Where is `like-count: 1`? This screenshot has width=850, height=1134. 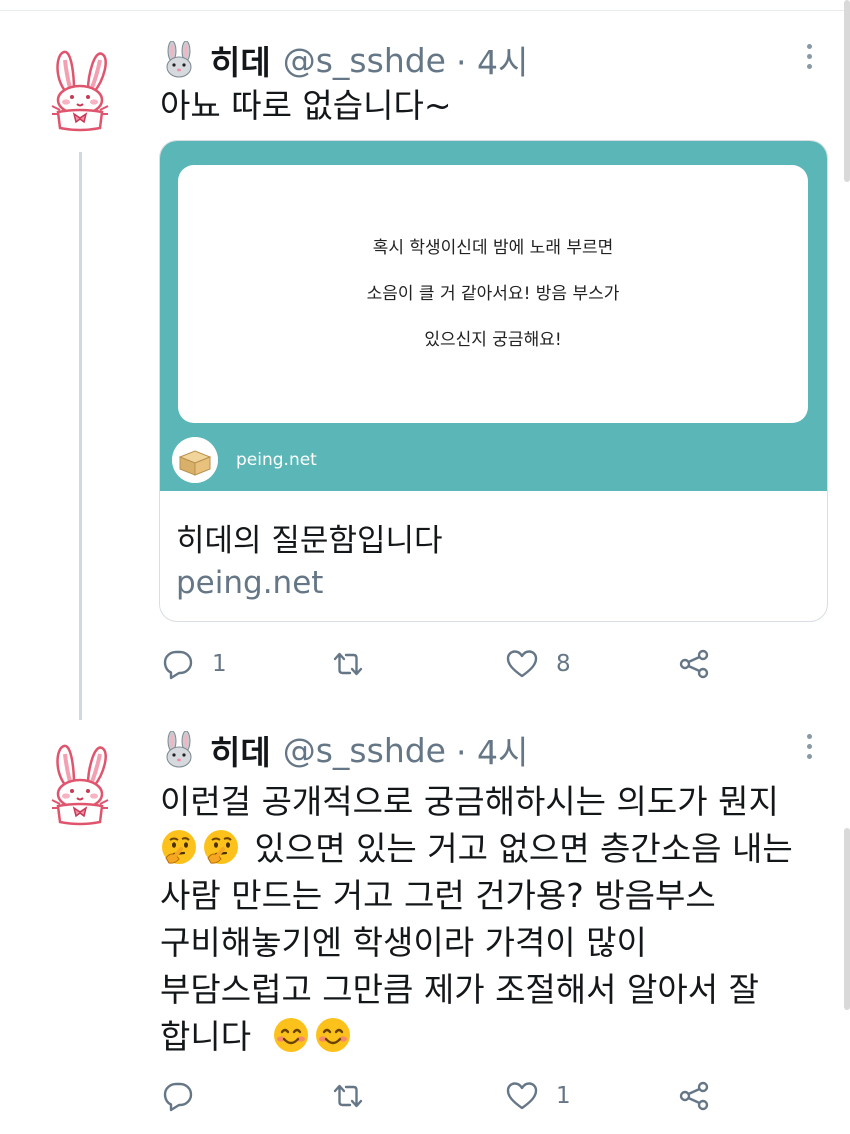 like-count: 1 is located at coordinates (563, 1096).